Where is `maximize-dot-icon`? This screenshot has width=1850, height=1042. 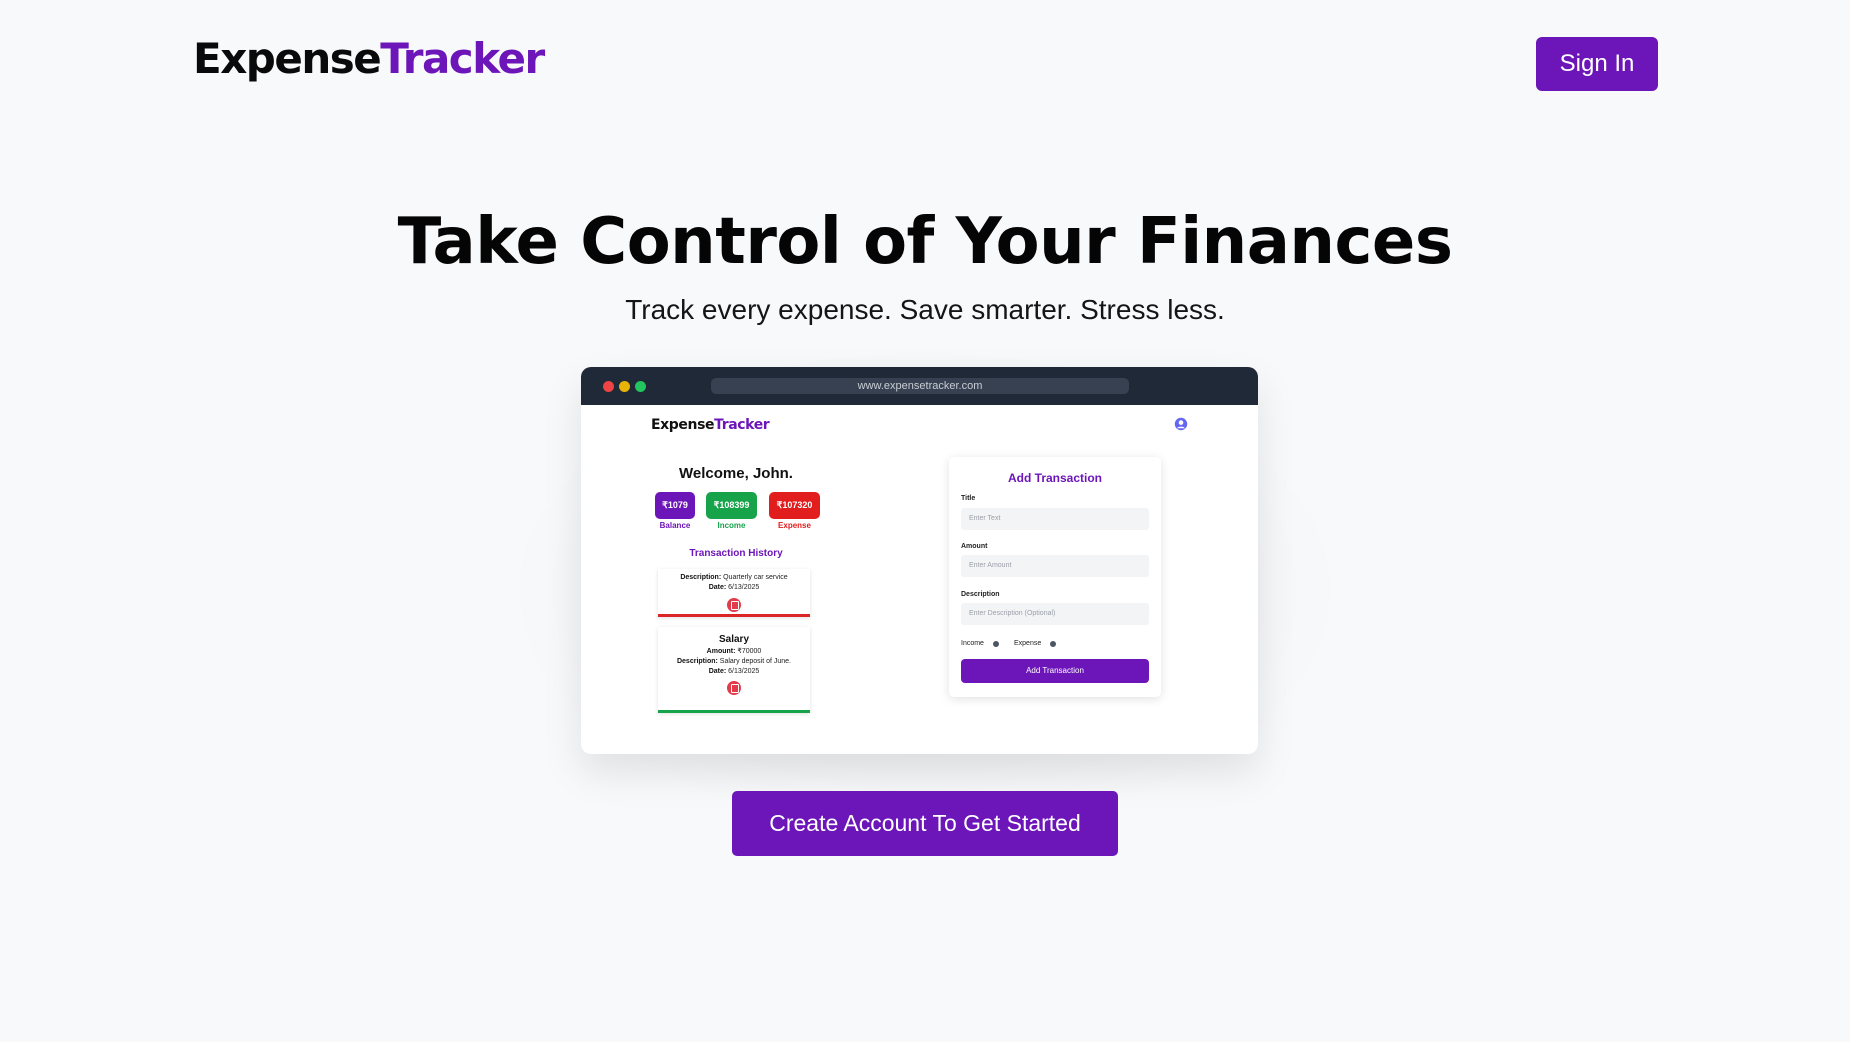
maximize-dot-icon is located at coordinates (640, 386).